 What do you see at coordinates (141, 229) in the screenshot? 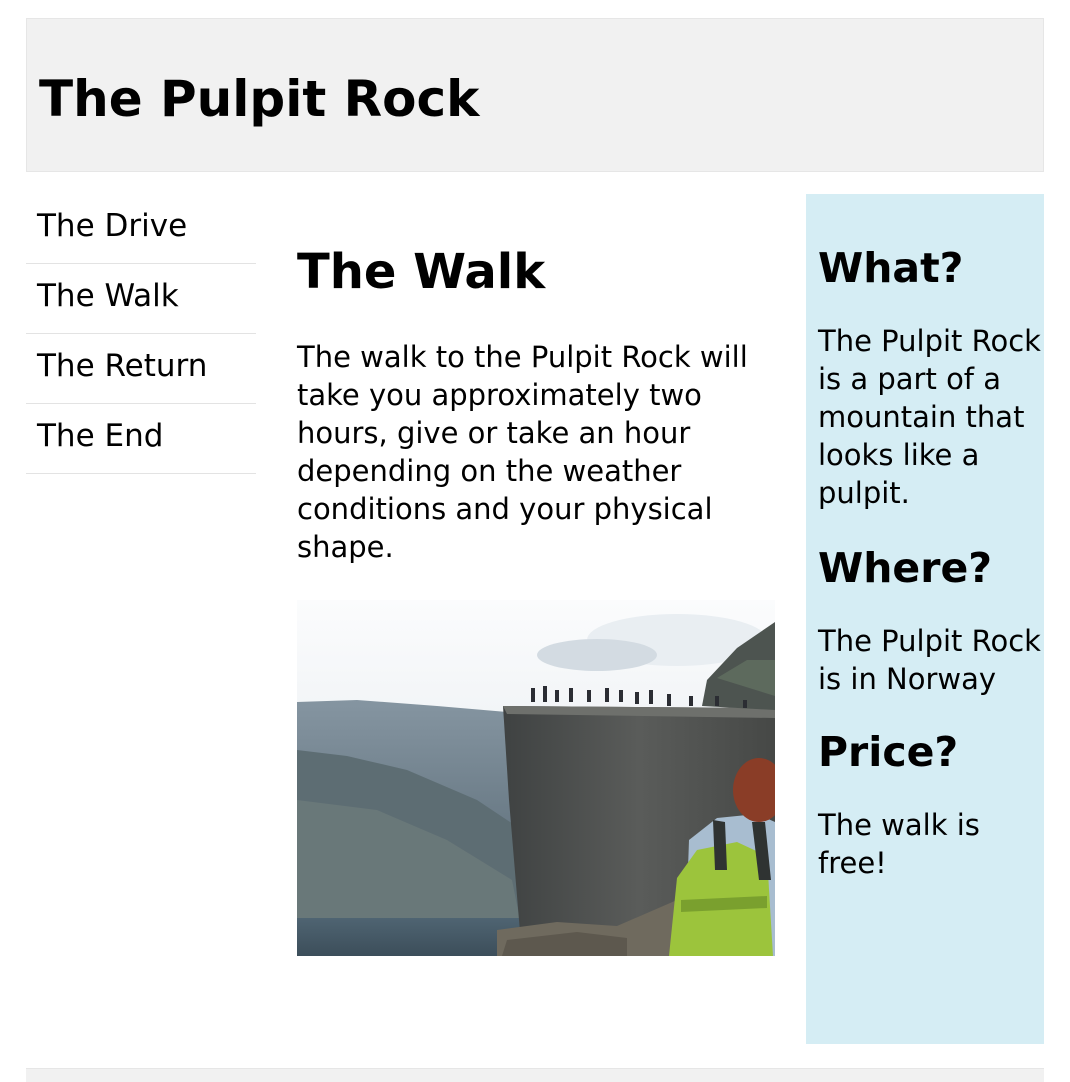
I see `menu-item-the-drive: The Drive` at bounding box center [141, 229].